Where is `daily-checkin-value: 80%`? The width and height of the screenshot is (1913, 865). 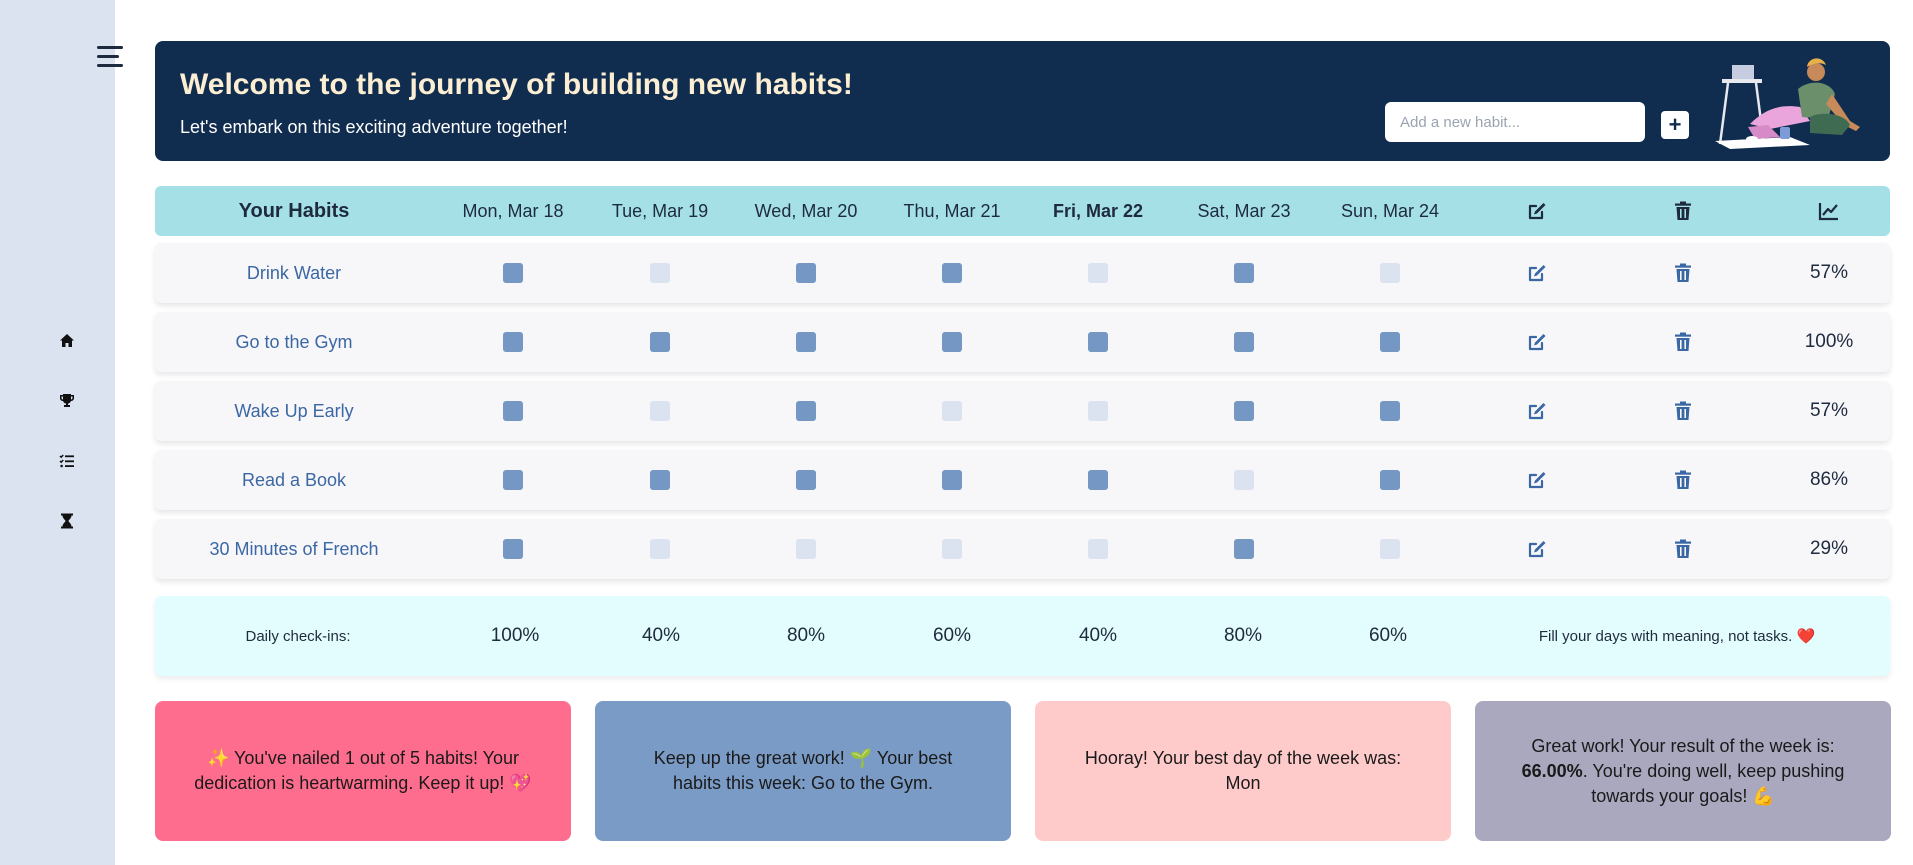 daily-checkin-value: 80% is located at coordinates (806, 635).